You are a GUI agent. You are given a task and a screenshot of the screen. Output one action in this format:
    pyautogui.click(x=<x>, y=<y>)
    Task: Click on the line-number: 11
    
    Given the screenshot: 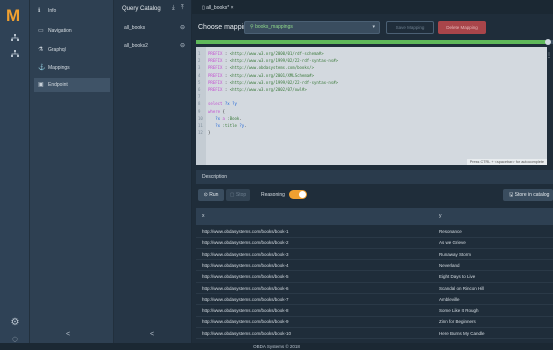 What is the action you would take?
    pyautogui.click(x=200, y=125)
    